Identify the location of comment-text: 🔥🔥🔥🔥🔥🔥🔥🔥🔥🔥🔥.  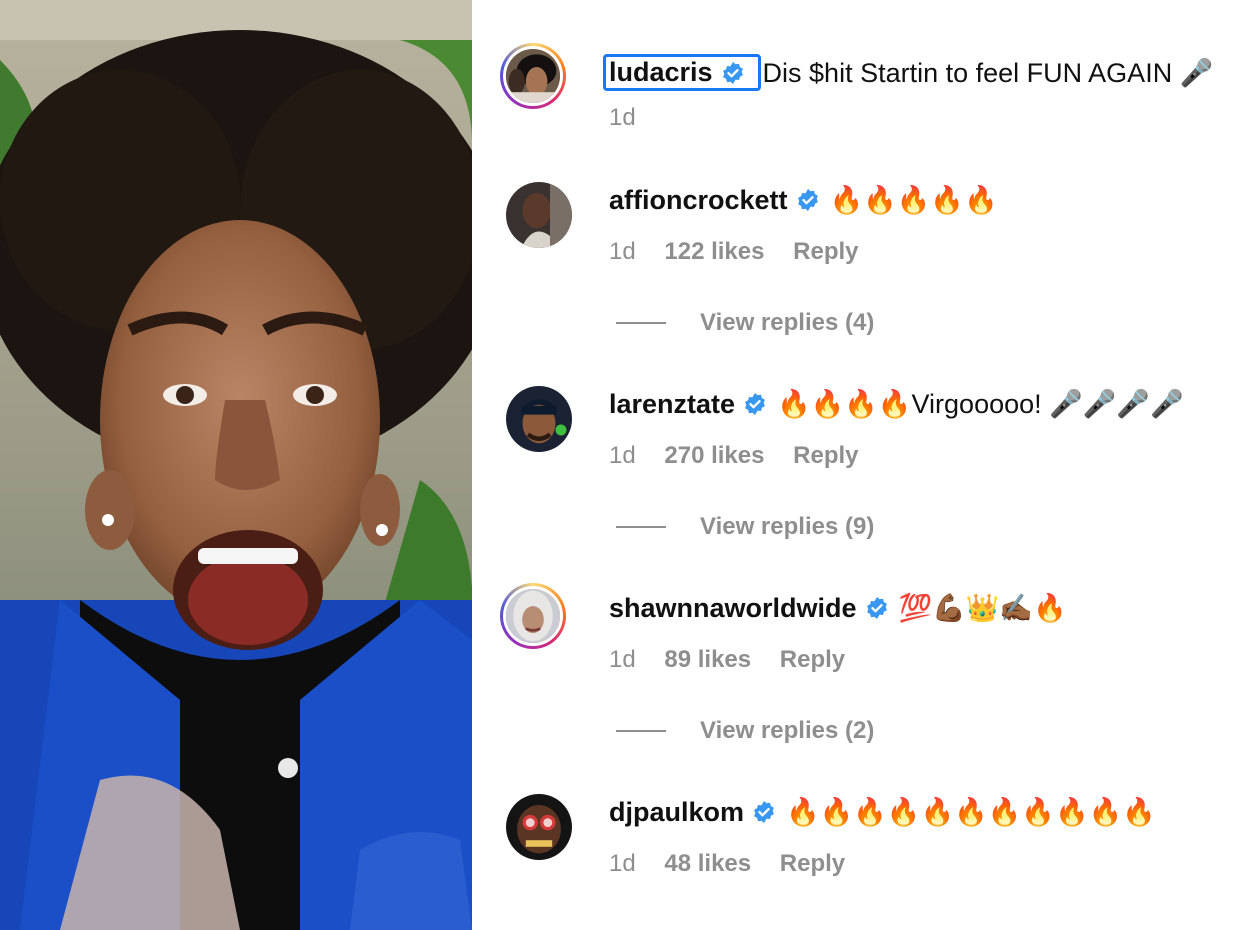
(971, 812).